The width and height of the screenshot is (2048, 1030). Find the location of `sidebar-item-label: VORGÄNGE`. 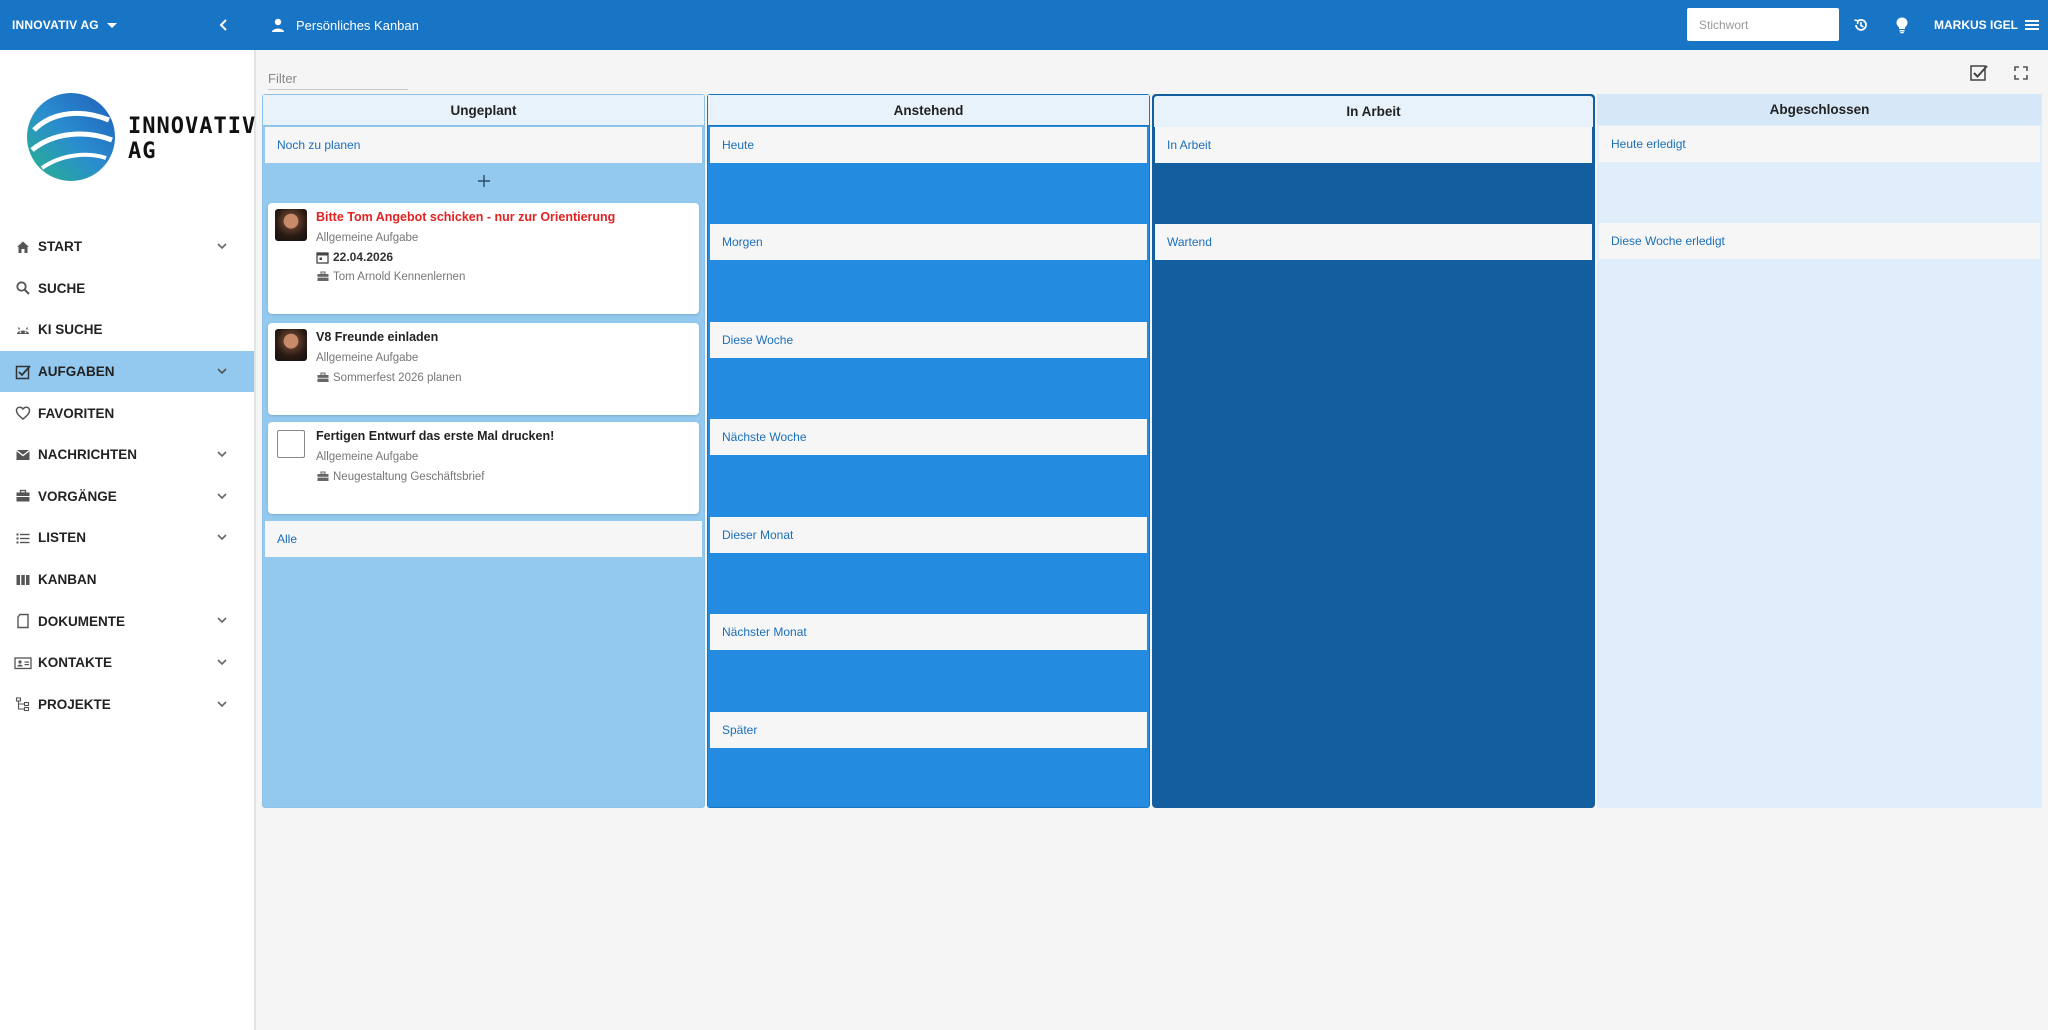

sidebar-item-label: VORGÄNGE is located at coordinates (77, 496).